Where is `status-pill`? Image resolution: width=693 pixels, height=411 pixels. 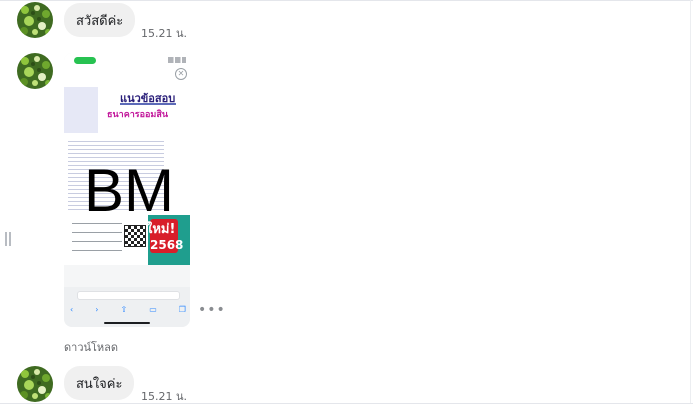
status-pill is located at coordinates (85, 60).